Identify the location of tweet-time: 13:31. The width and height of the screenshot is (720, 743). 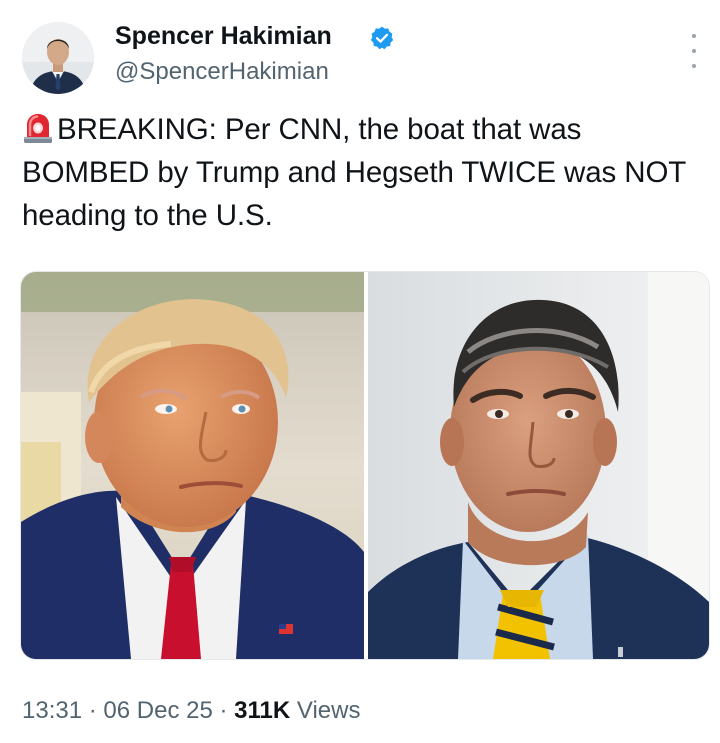
(52, 710).